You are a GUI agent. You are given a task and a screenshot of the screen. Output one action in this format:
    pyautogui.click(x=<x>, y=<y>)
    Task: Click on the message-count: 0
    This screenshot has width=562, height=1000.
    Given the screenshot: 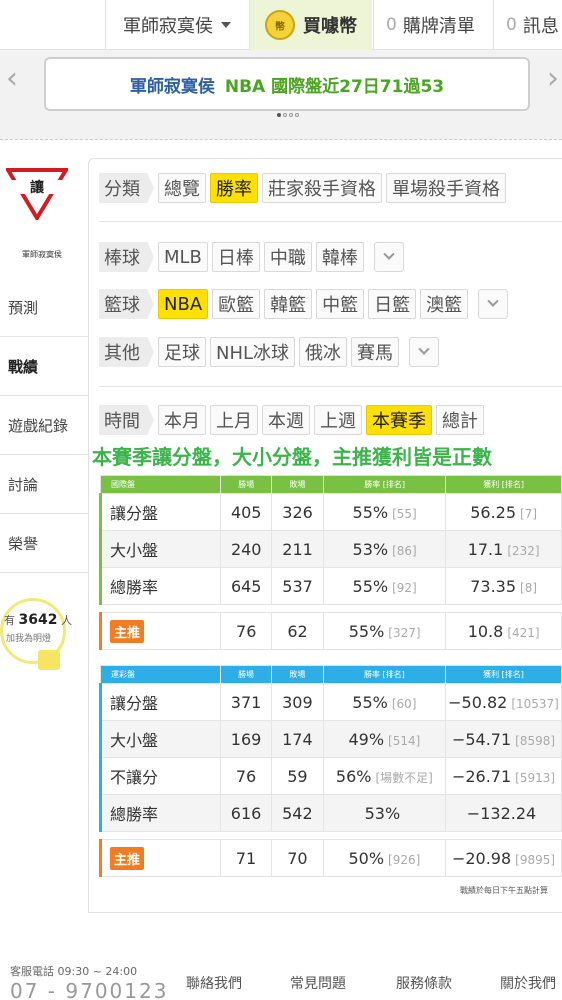 What is the action you would take?
    pyautogui.click(x=511, y=25)
    